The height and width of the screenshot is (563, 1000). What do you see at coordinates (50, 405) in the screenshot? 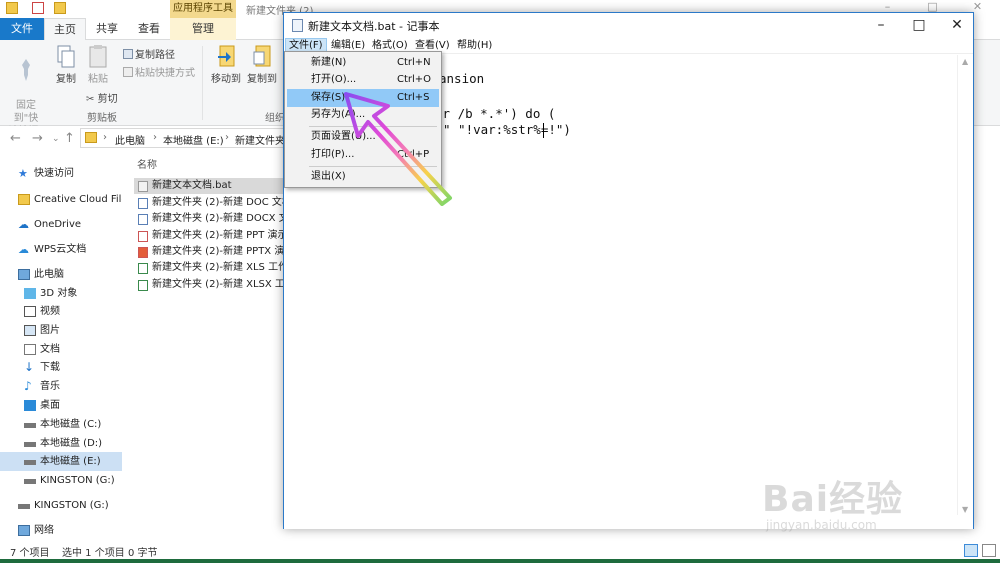
I see `sidebar-label: 桌面` at bounding box center [50, 405].